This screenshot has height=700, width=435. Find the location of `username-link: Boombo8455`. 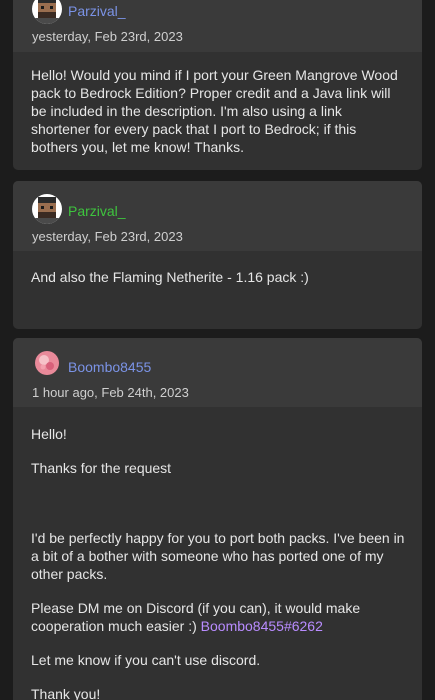

username-link: Boombo8455 is located at coordinates (109, 367).